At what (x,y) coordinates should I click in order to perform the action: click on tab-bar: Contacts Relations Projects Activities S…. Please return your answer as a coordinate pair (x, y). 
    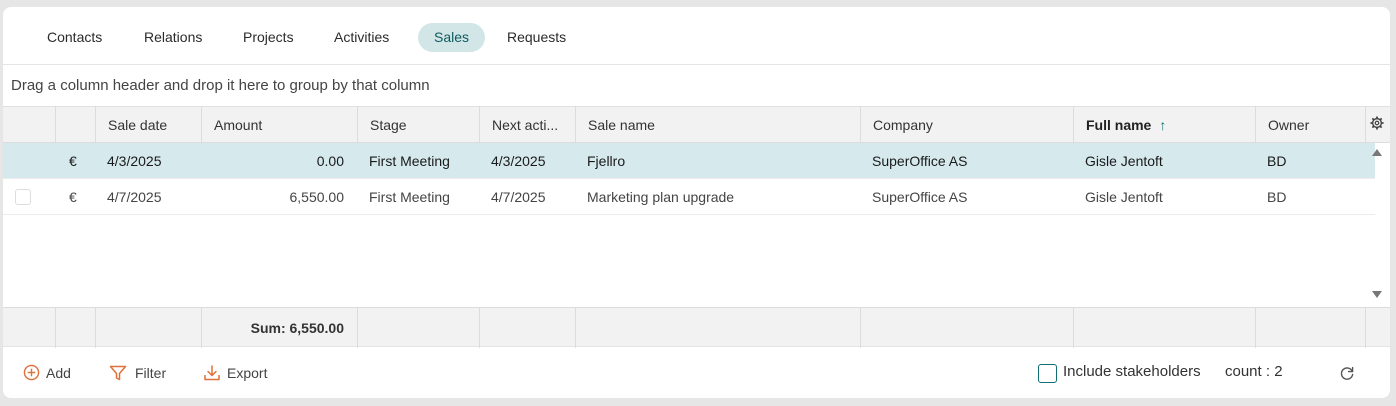
    Looking at the image, I should click on (696, 36).